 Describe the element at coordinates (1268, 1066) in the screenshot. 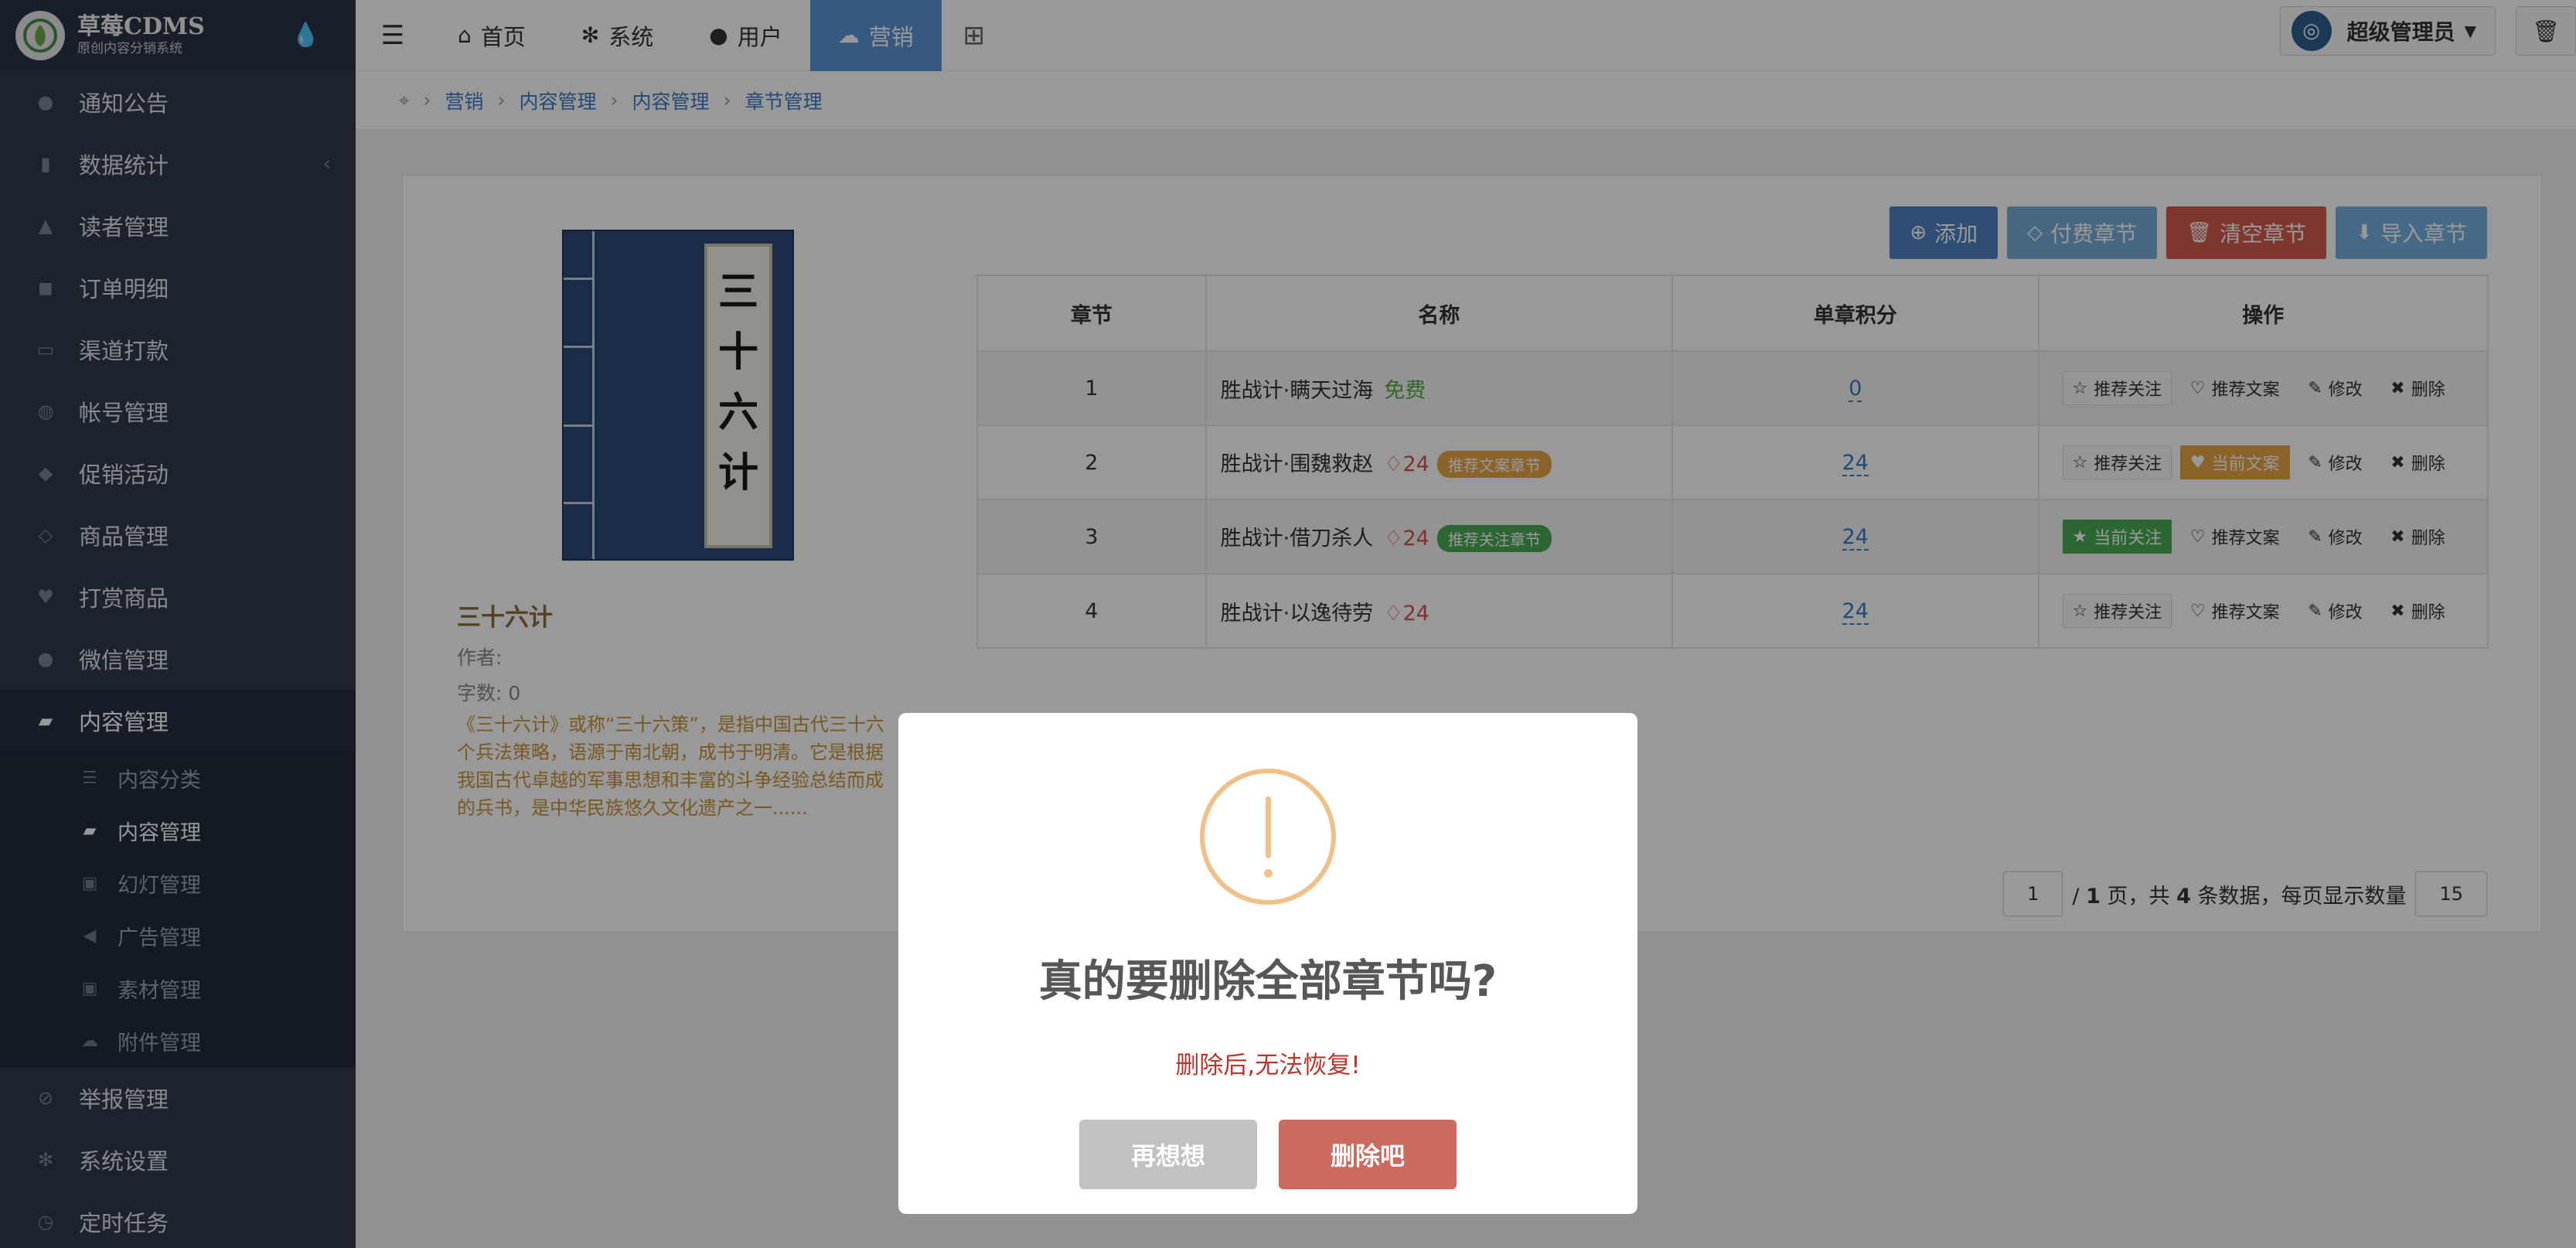

I see `dialog-text: 删除后,无法恢复!` at that location.